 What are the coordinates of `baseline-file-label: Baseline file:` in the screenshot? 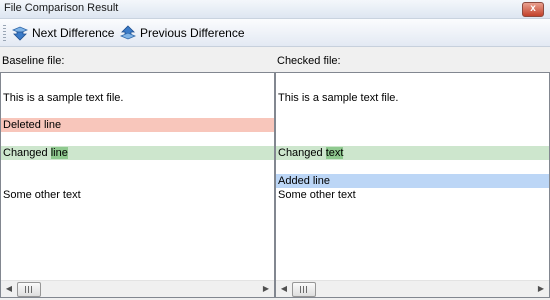 It's located at (33, 61).